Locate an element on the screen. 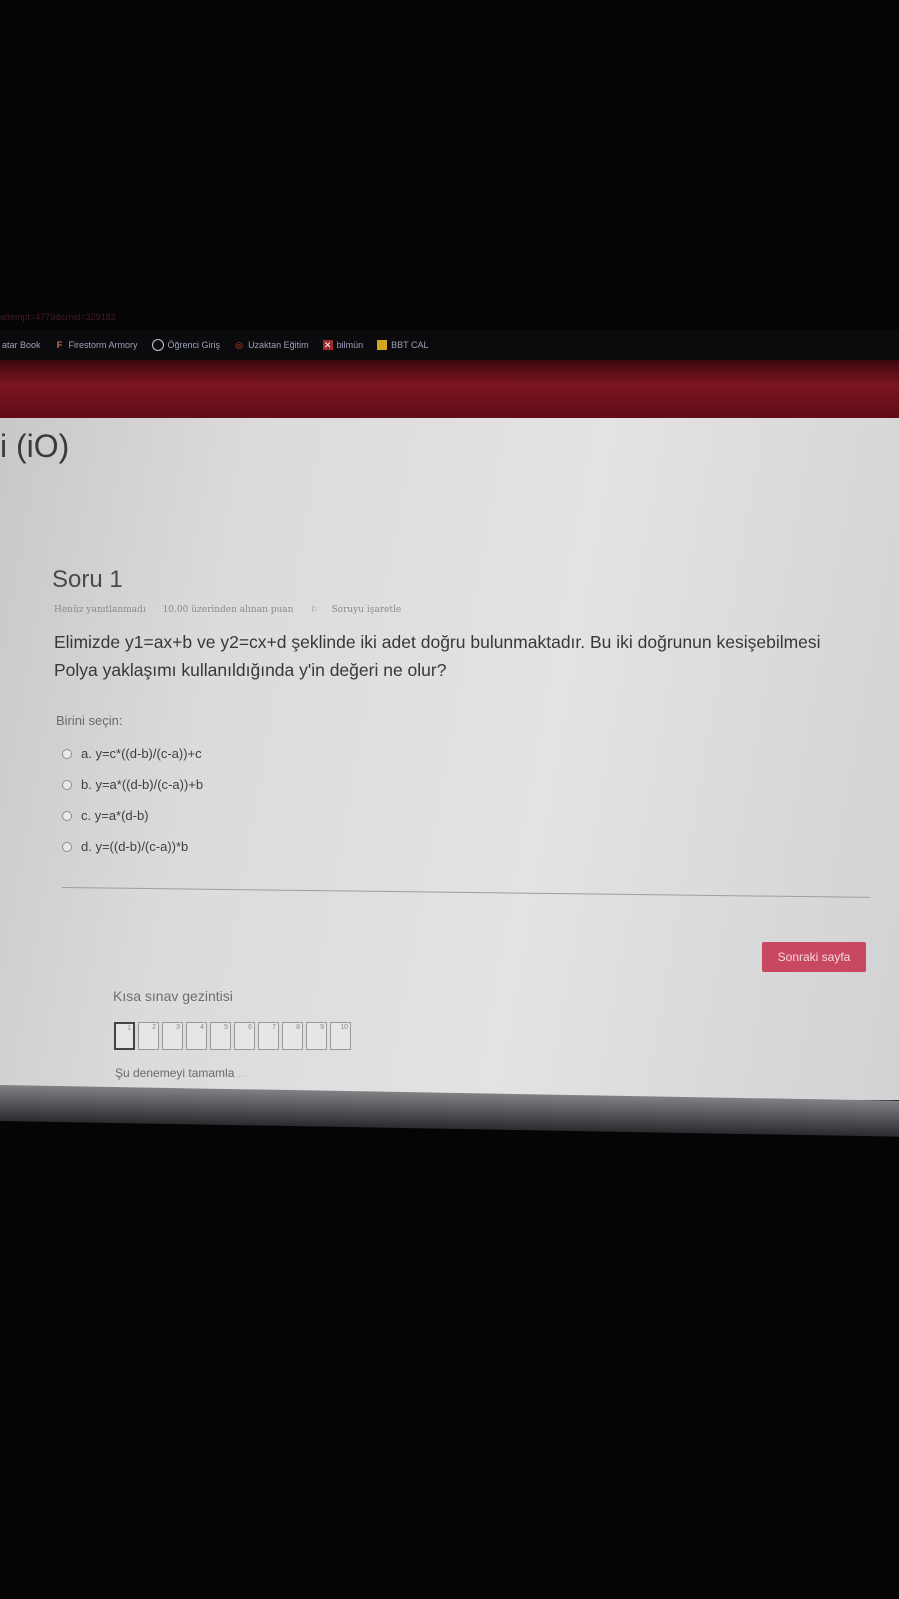 The width and height of the screenshot is (899, 1599). answer-option-d: d. y=((d-b)/(c-a))*b is located at coordinates (132, 846).